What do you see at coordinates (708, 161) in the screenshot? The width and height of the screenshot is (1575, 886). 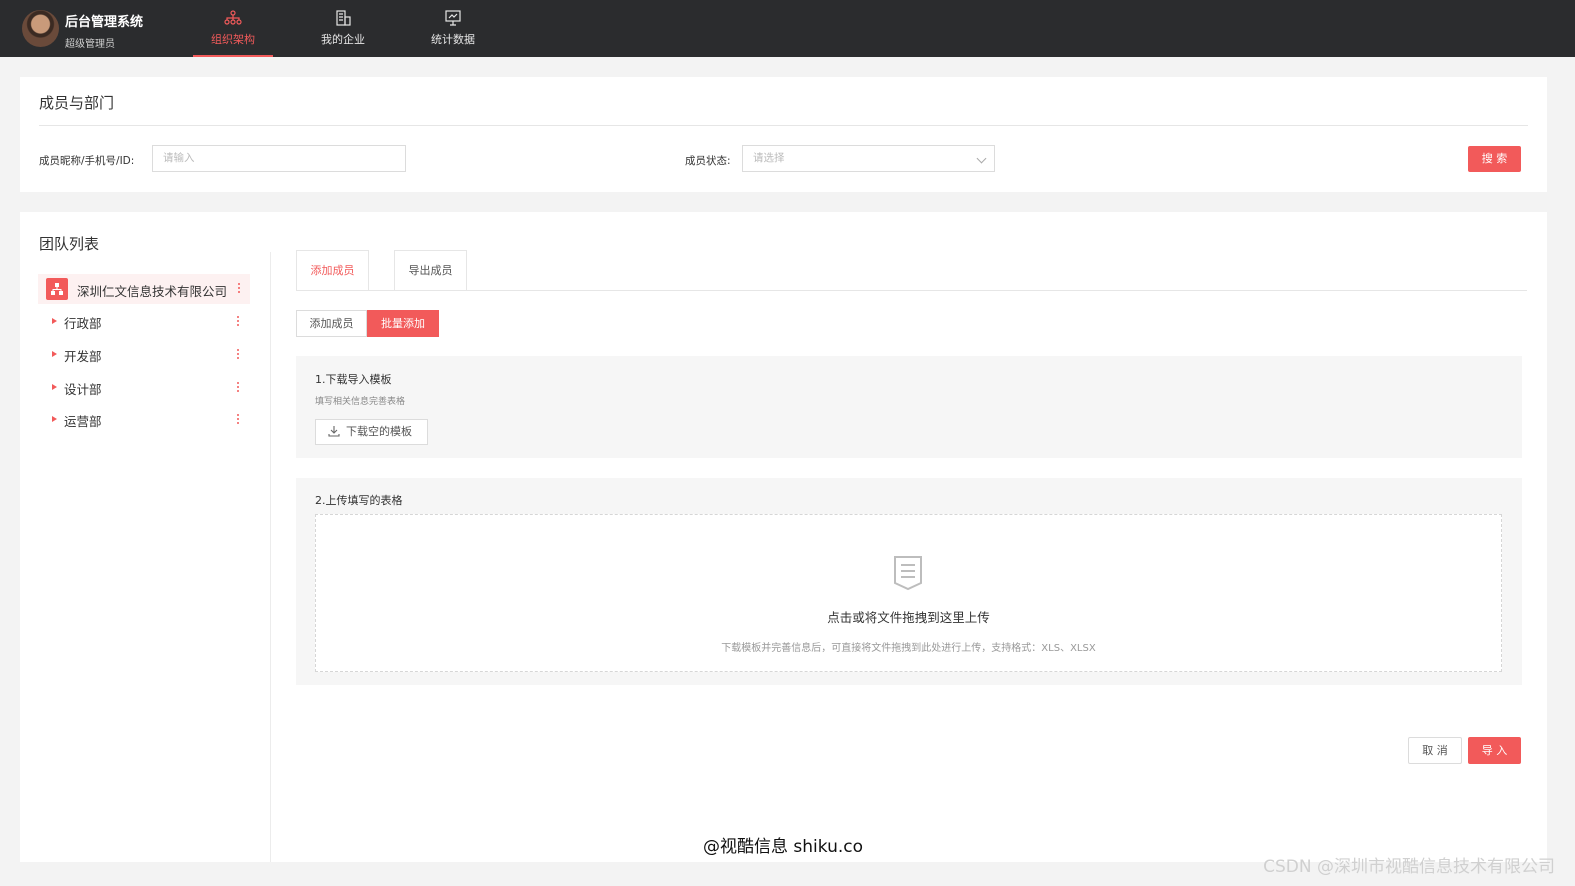 I see `member-status-label: 成员状态:` at bounding box center [708, 161].